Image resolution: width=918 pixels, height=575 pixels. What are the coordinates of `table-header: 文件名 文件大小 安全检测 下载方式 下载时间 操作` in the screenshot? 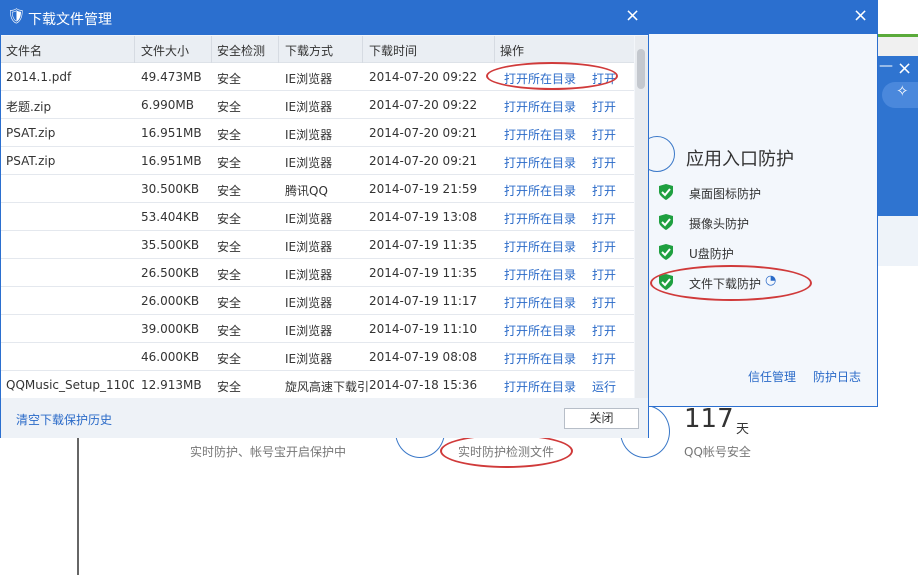 It's located at (317, 49).